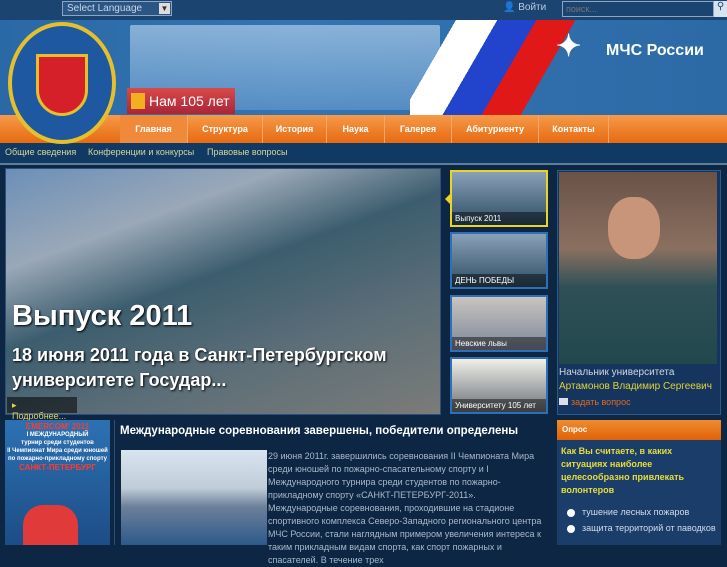 Image resolution: width=727 pixels, height=567 pixels. Describe the element at coordinates (634, 228) in the screenshot. I see `portrait-face` at that location.